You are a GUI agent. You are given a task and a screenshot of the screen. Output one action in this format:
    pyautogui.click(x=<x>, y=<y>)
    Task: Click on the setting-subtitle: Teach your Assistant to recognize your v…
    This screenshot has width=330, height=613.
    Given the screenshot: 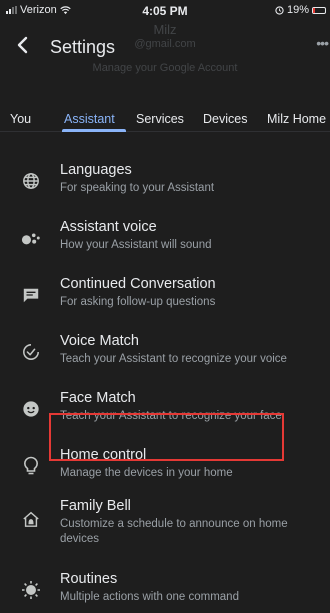 What is the action you would take?
    pyautogui.click(x=173, y=359)
    